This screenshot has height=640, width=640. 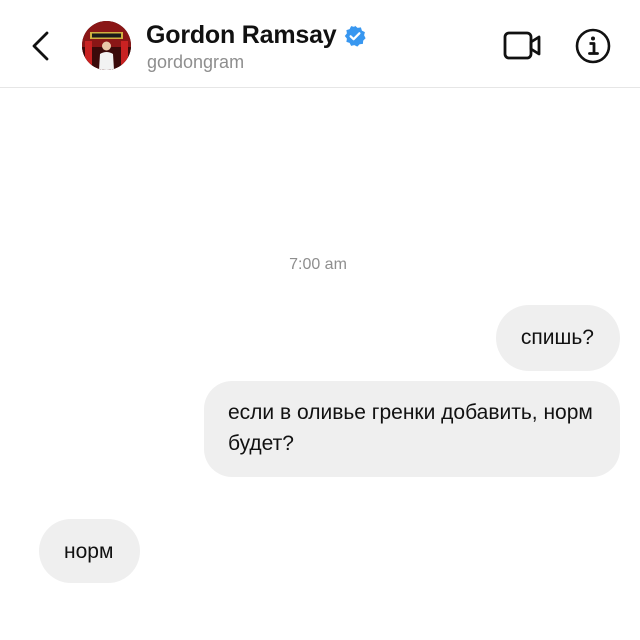 What do you see at coordinates (318, 264) in the screenshot?
I see `message-timestamp: 7:00 am` at bounding box center [318, 264].